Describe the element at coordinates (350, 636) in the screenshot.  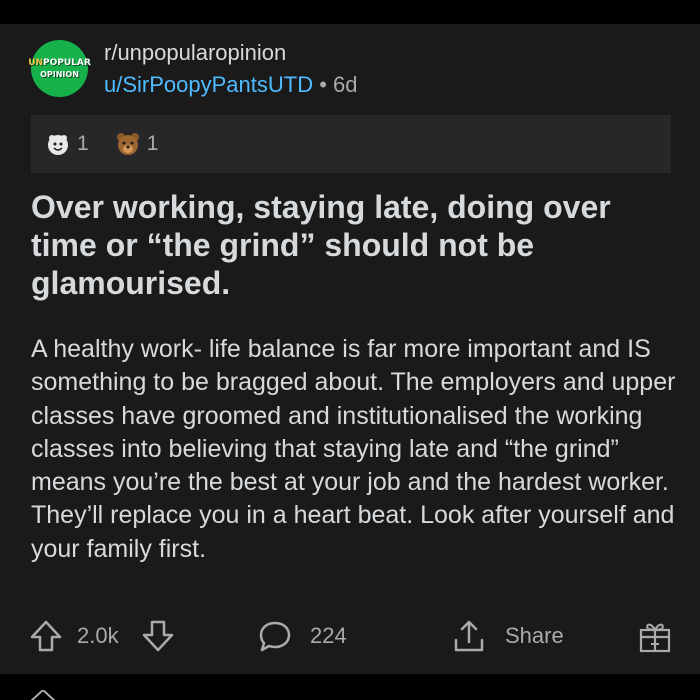
I see `action-bar: 2.0k 224 Share` at that location.